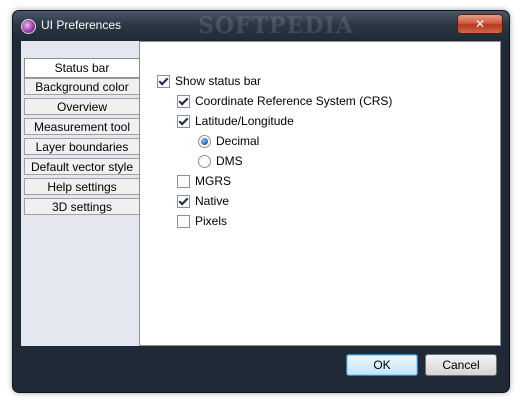 The width and height of the screenshot is (530, 412). What do you see at coordinates (183, 121) in the screenshot?
I see `latlon-checkbox` at bounding box center [183, 121].